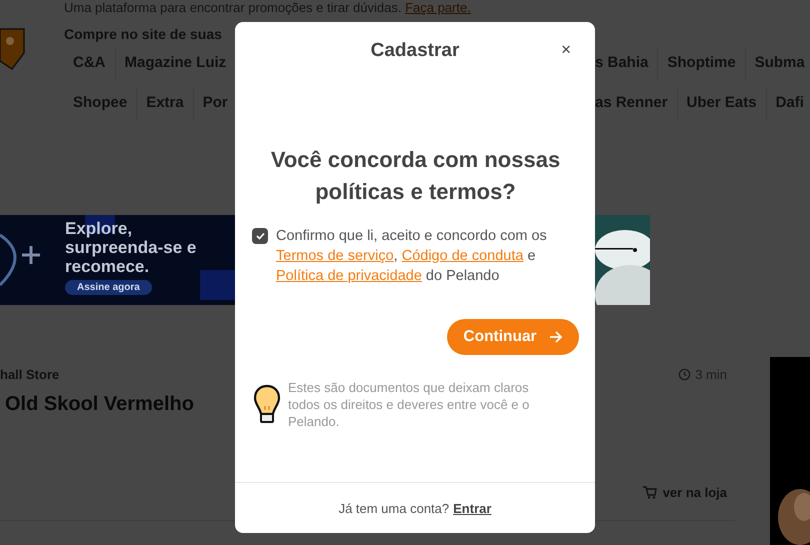 This screenshot has height=545, width=810. I want to click on tip-text: Estes são documentos que deixam claros todos os direitos e deveres entre você e o Pelando., so click(409, 404).